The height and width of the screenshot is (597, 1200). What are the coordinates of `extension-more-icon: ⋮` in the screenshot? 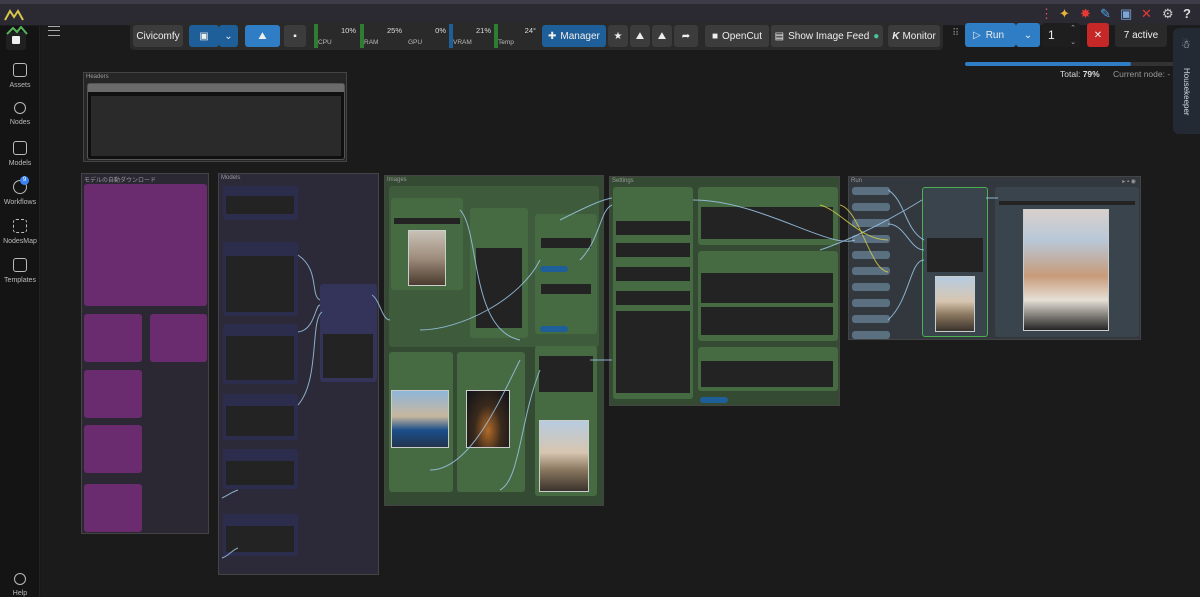 It's located at (1046, 14).